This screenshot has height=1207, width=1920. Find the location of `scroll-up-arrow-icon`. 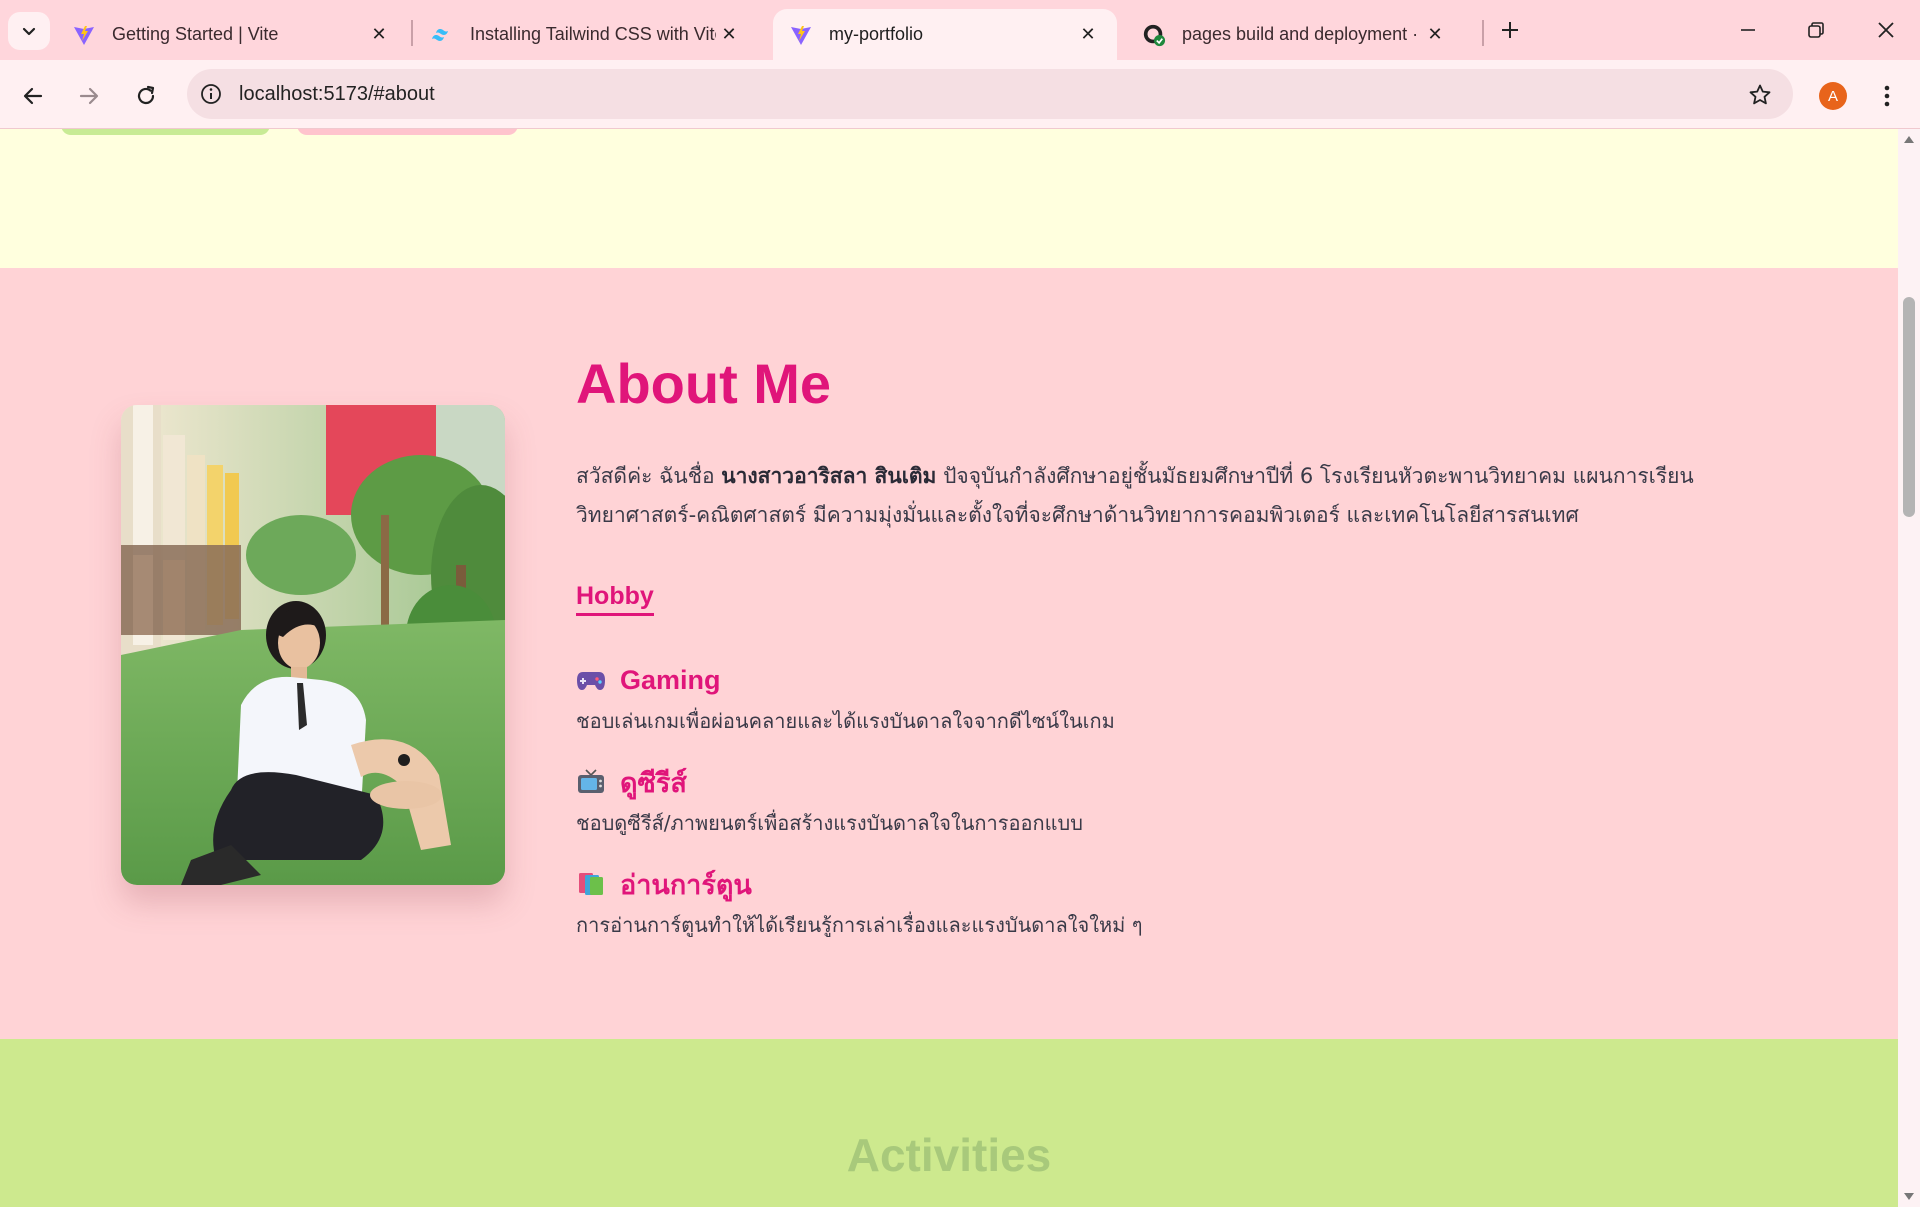

scroll-up-arrow-icon is located at coordinates (1909, 139).